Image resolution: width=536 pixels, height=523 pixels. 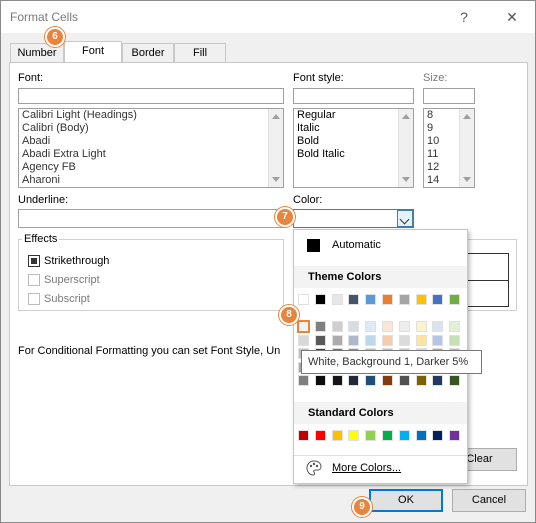 What do you see at coordinates (151, 128) in the screenshot?
I see `list-item: Calibri (Body)` at bounding box center [151, 128].